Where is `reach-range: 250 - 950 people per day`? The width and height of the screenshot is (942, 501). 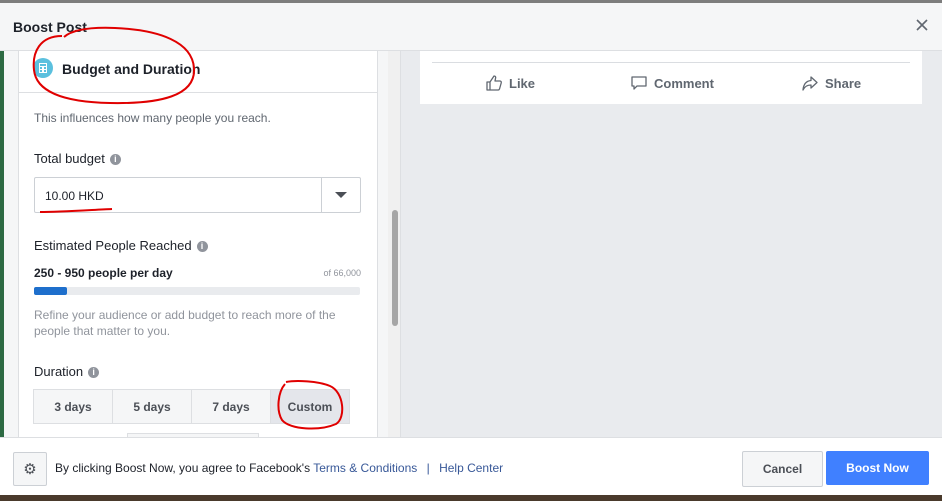
reach-range: 250 - 950 people per day is located at coordinates (103, 273).